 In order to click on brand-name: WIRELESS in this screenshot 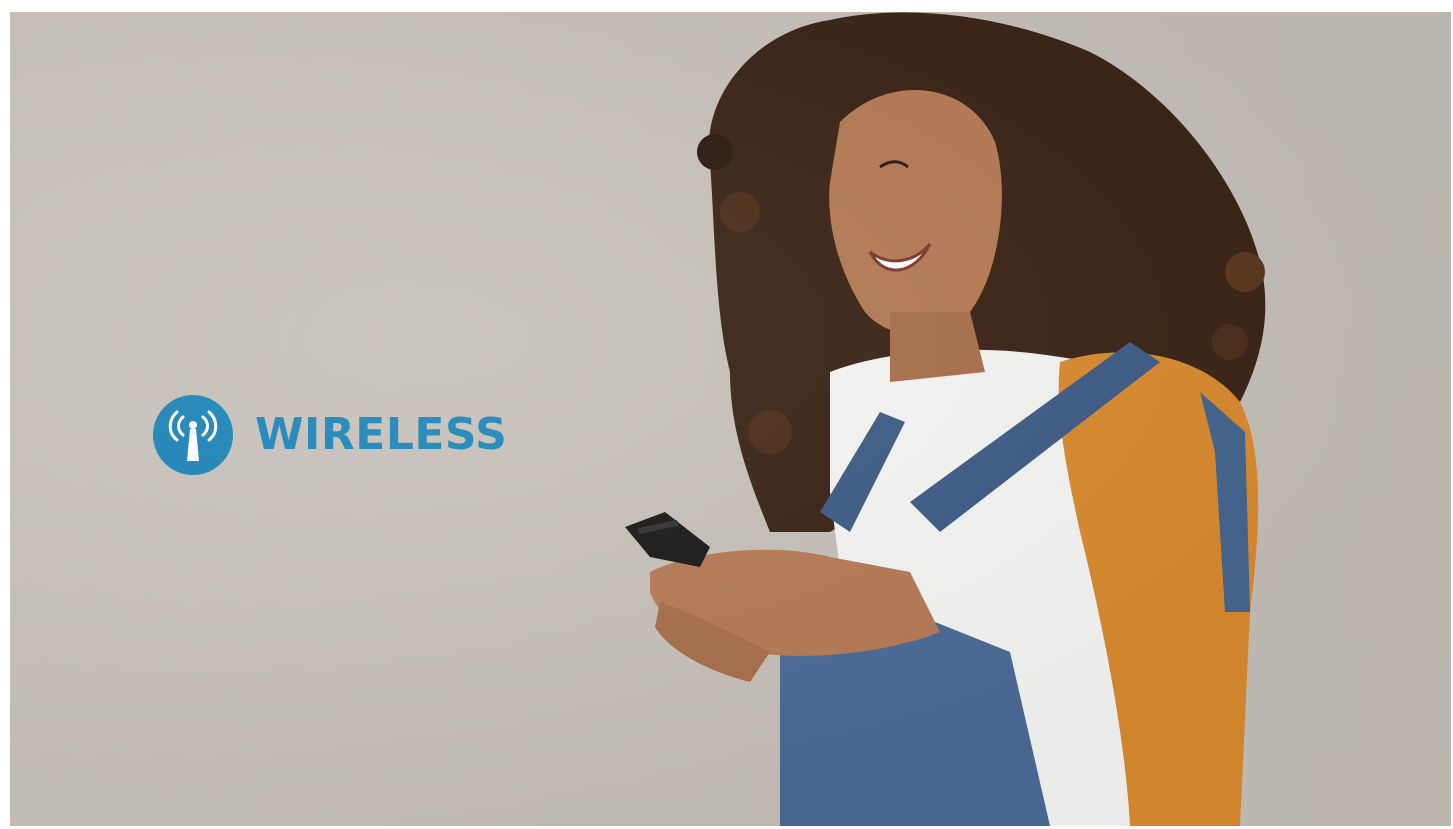, I will do `click(381, 434)`.